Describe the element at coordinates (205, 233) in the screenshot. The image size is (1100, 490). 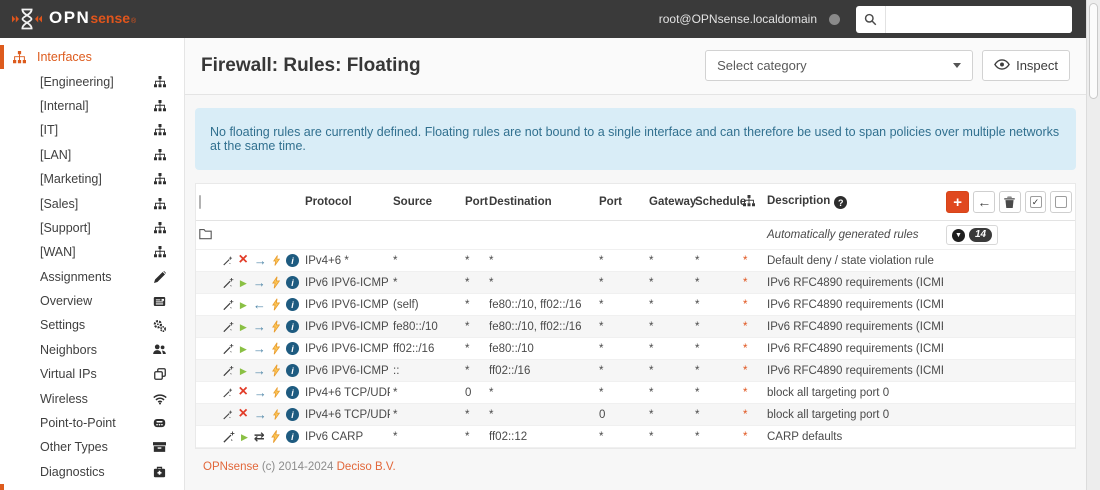
I see `folder-icon` at that location.